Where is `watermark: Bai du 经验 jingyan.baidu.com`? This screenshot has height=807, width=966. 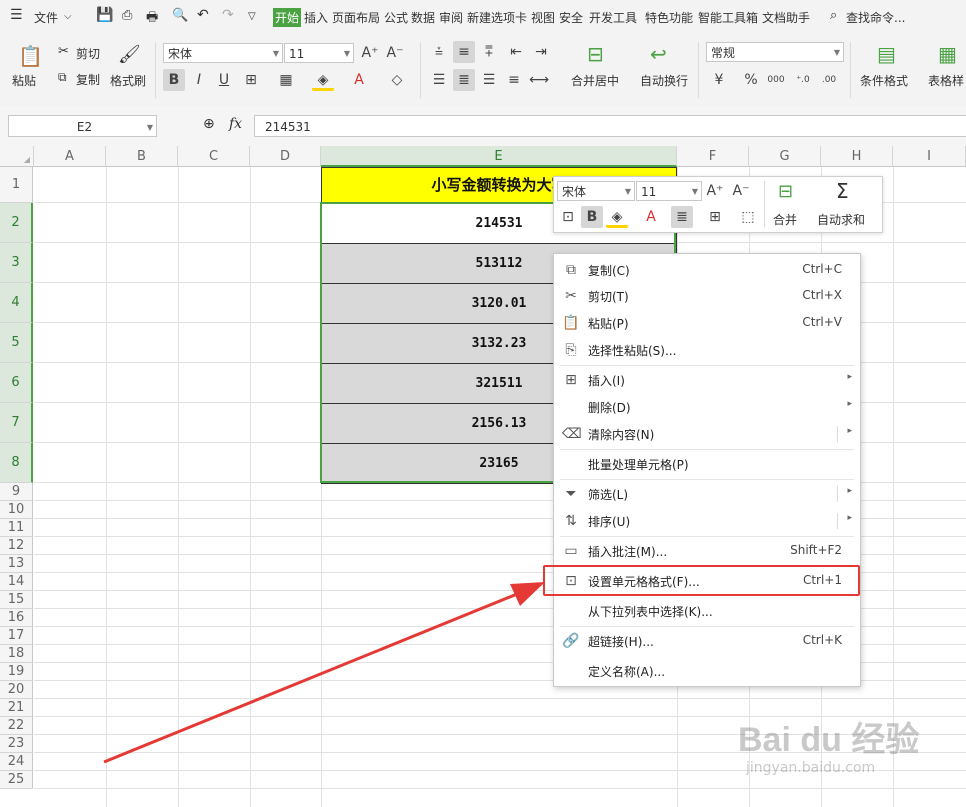
watermark: Bai du 经验 jingyan.baidu.com is located at coordinates (848, 752).